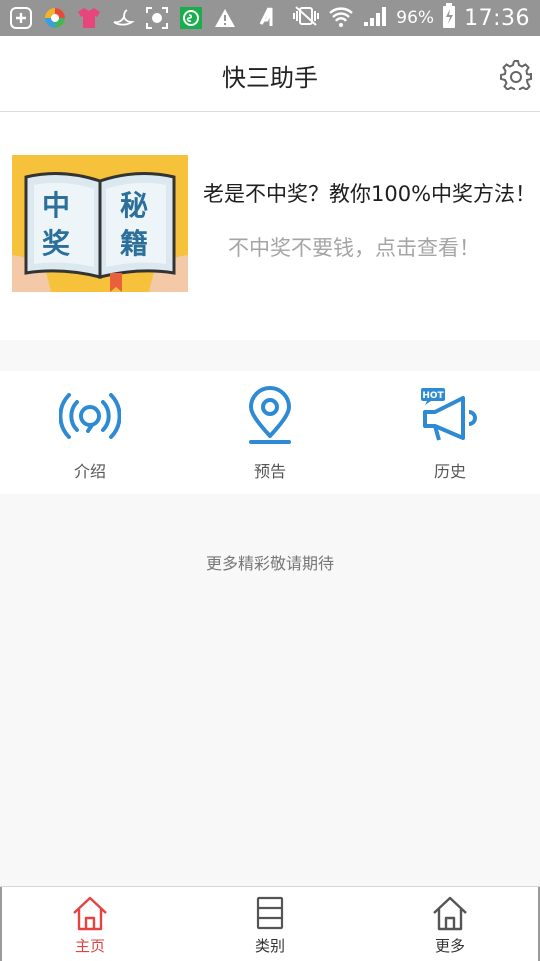 The image size is (540, 961). What do you see at coordinates (269, 471) in the screenshot?
I see `feature-forecast-label: 预告` at bounding box center [269, 471].